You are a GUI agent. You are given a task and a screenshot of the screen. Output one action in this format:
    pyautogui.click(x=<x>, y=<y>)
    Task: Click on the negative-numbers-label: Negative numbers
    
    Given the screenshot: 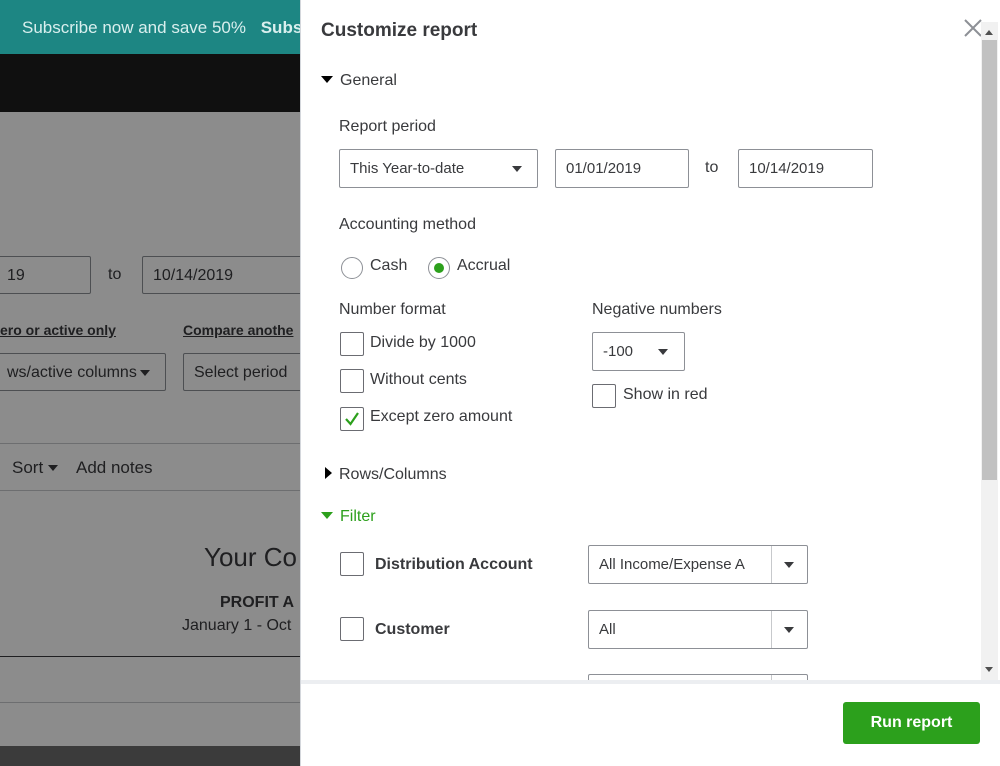 What is the action you would take?
    pyautogui.click(x=657, y=309)
    